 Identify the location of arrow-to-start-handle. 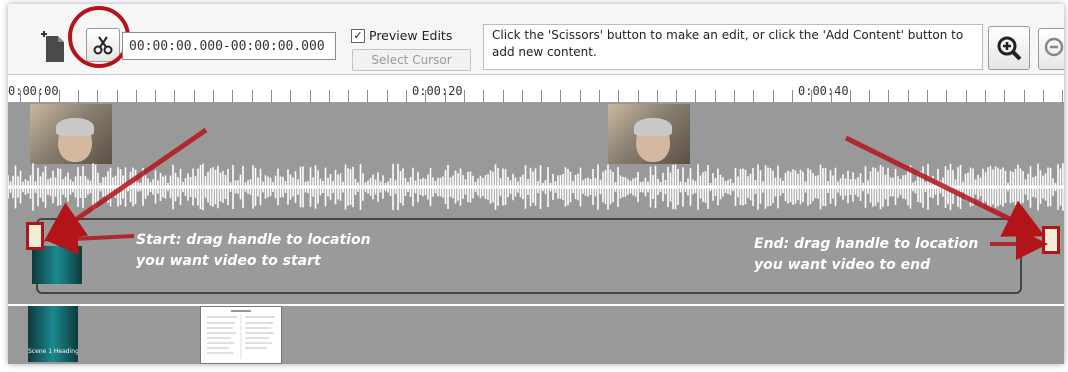
(125, 184).